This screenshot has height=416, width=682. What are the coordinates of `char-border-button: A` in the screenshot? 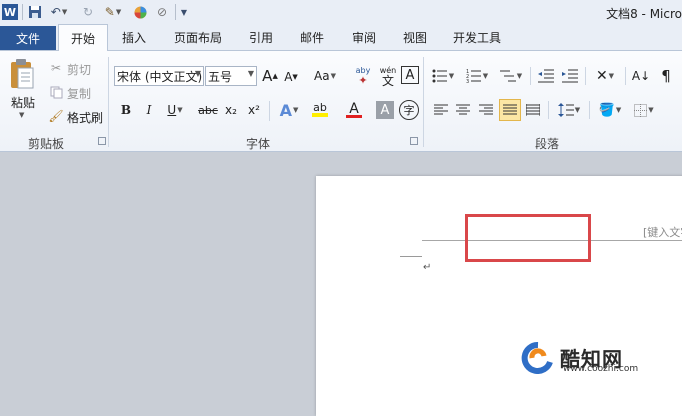 It's located at (410, 75).